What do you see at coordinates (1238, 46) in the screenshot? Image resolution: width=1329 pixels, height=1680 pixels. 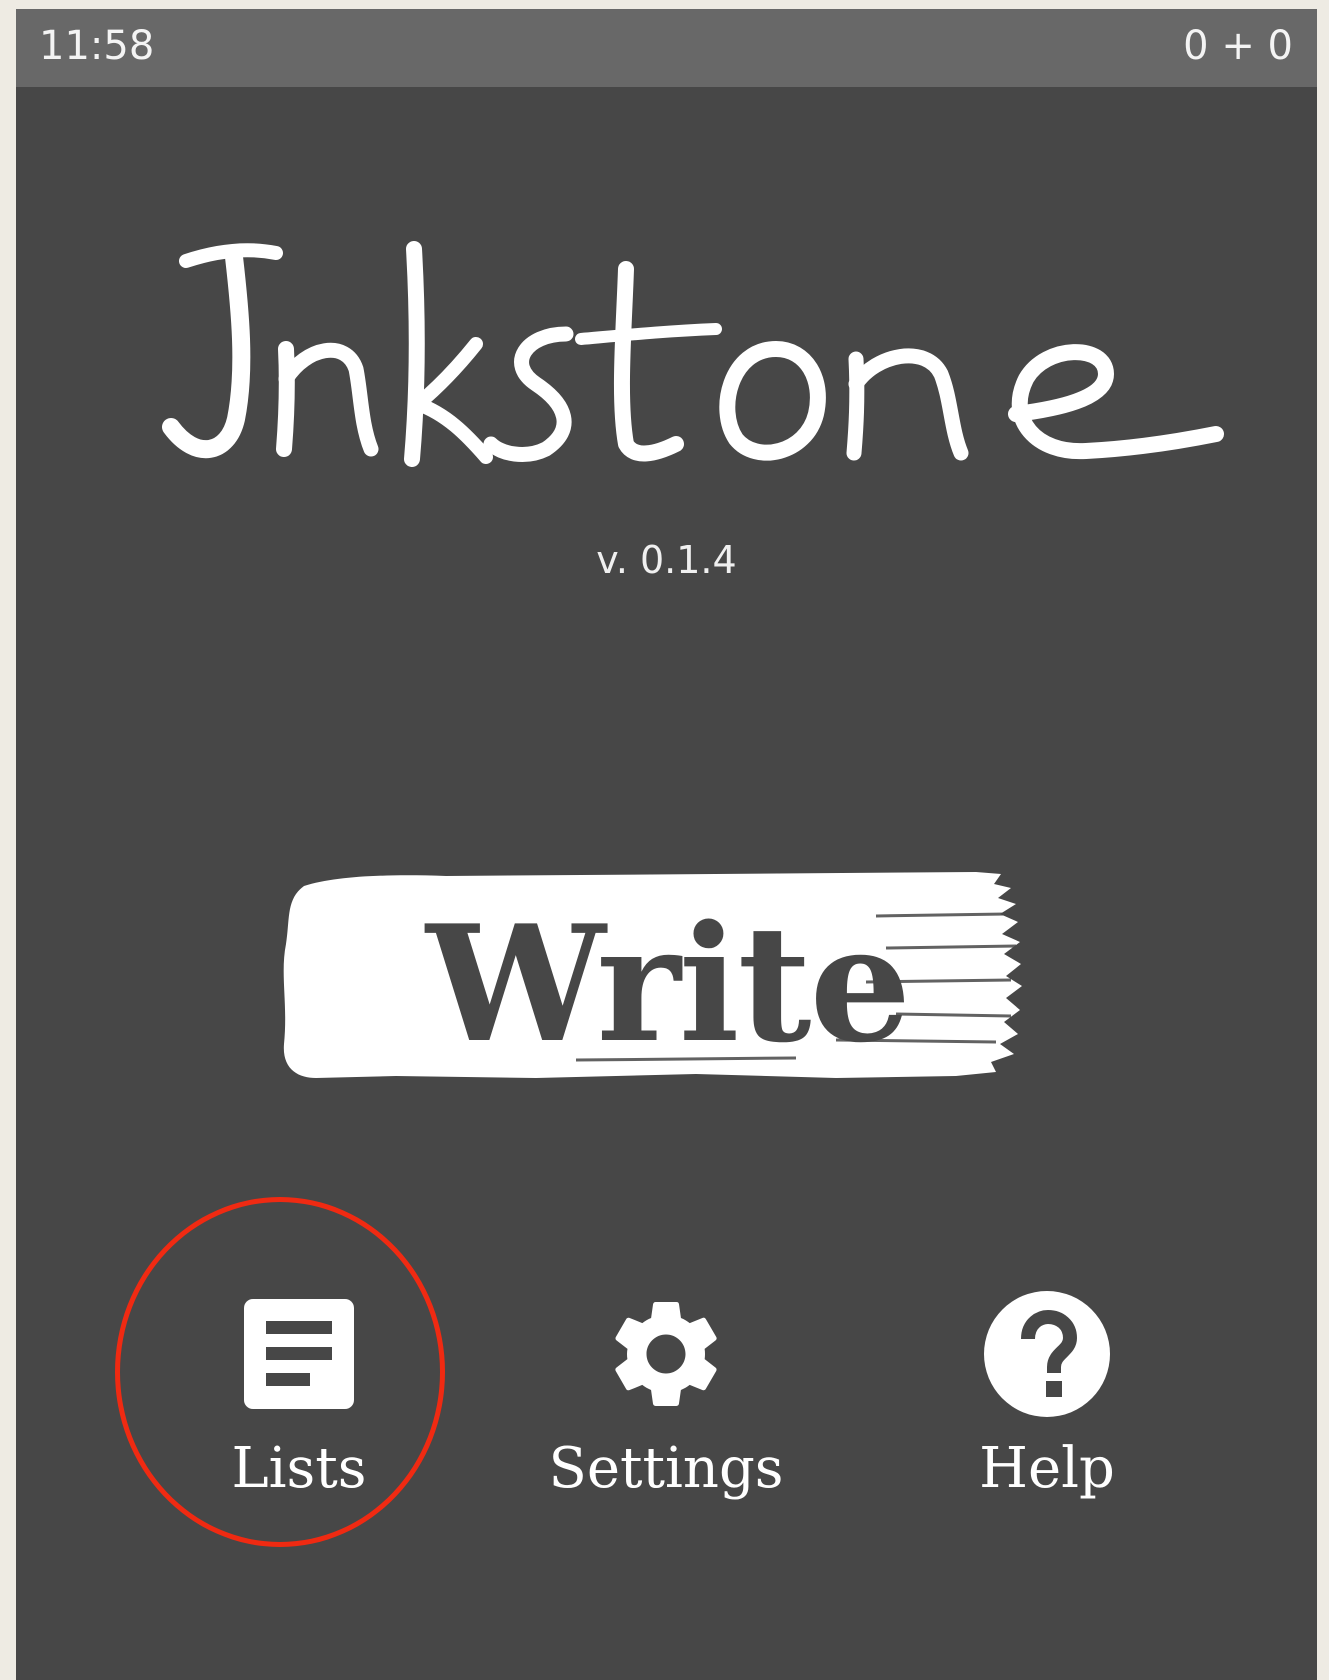 I see `status-counter: 0 + 0` at bounding box center [1238, 46].